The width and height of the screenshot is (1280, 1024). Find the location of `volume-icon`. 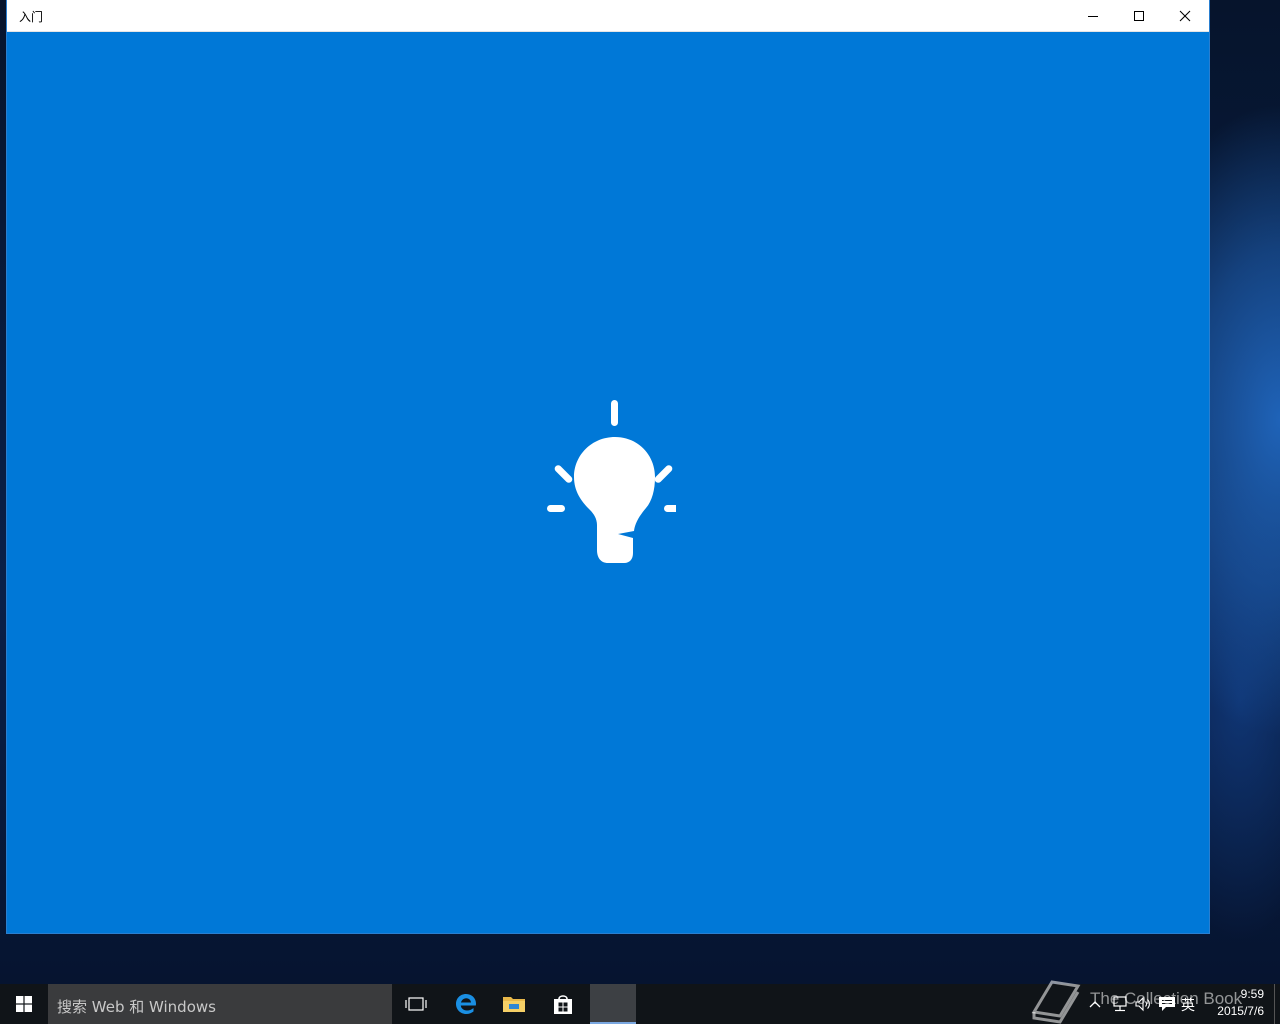

volume-icon is located at coordinates (1142, 1004).